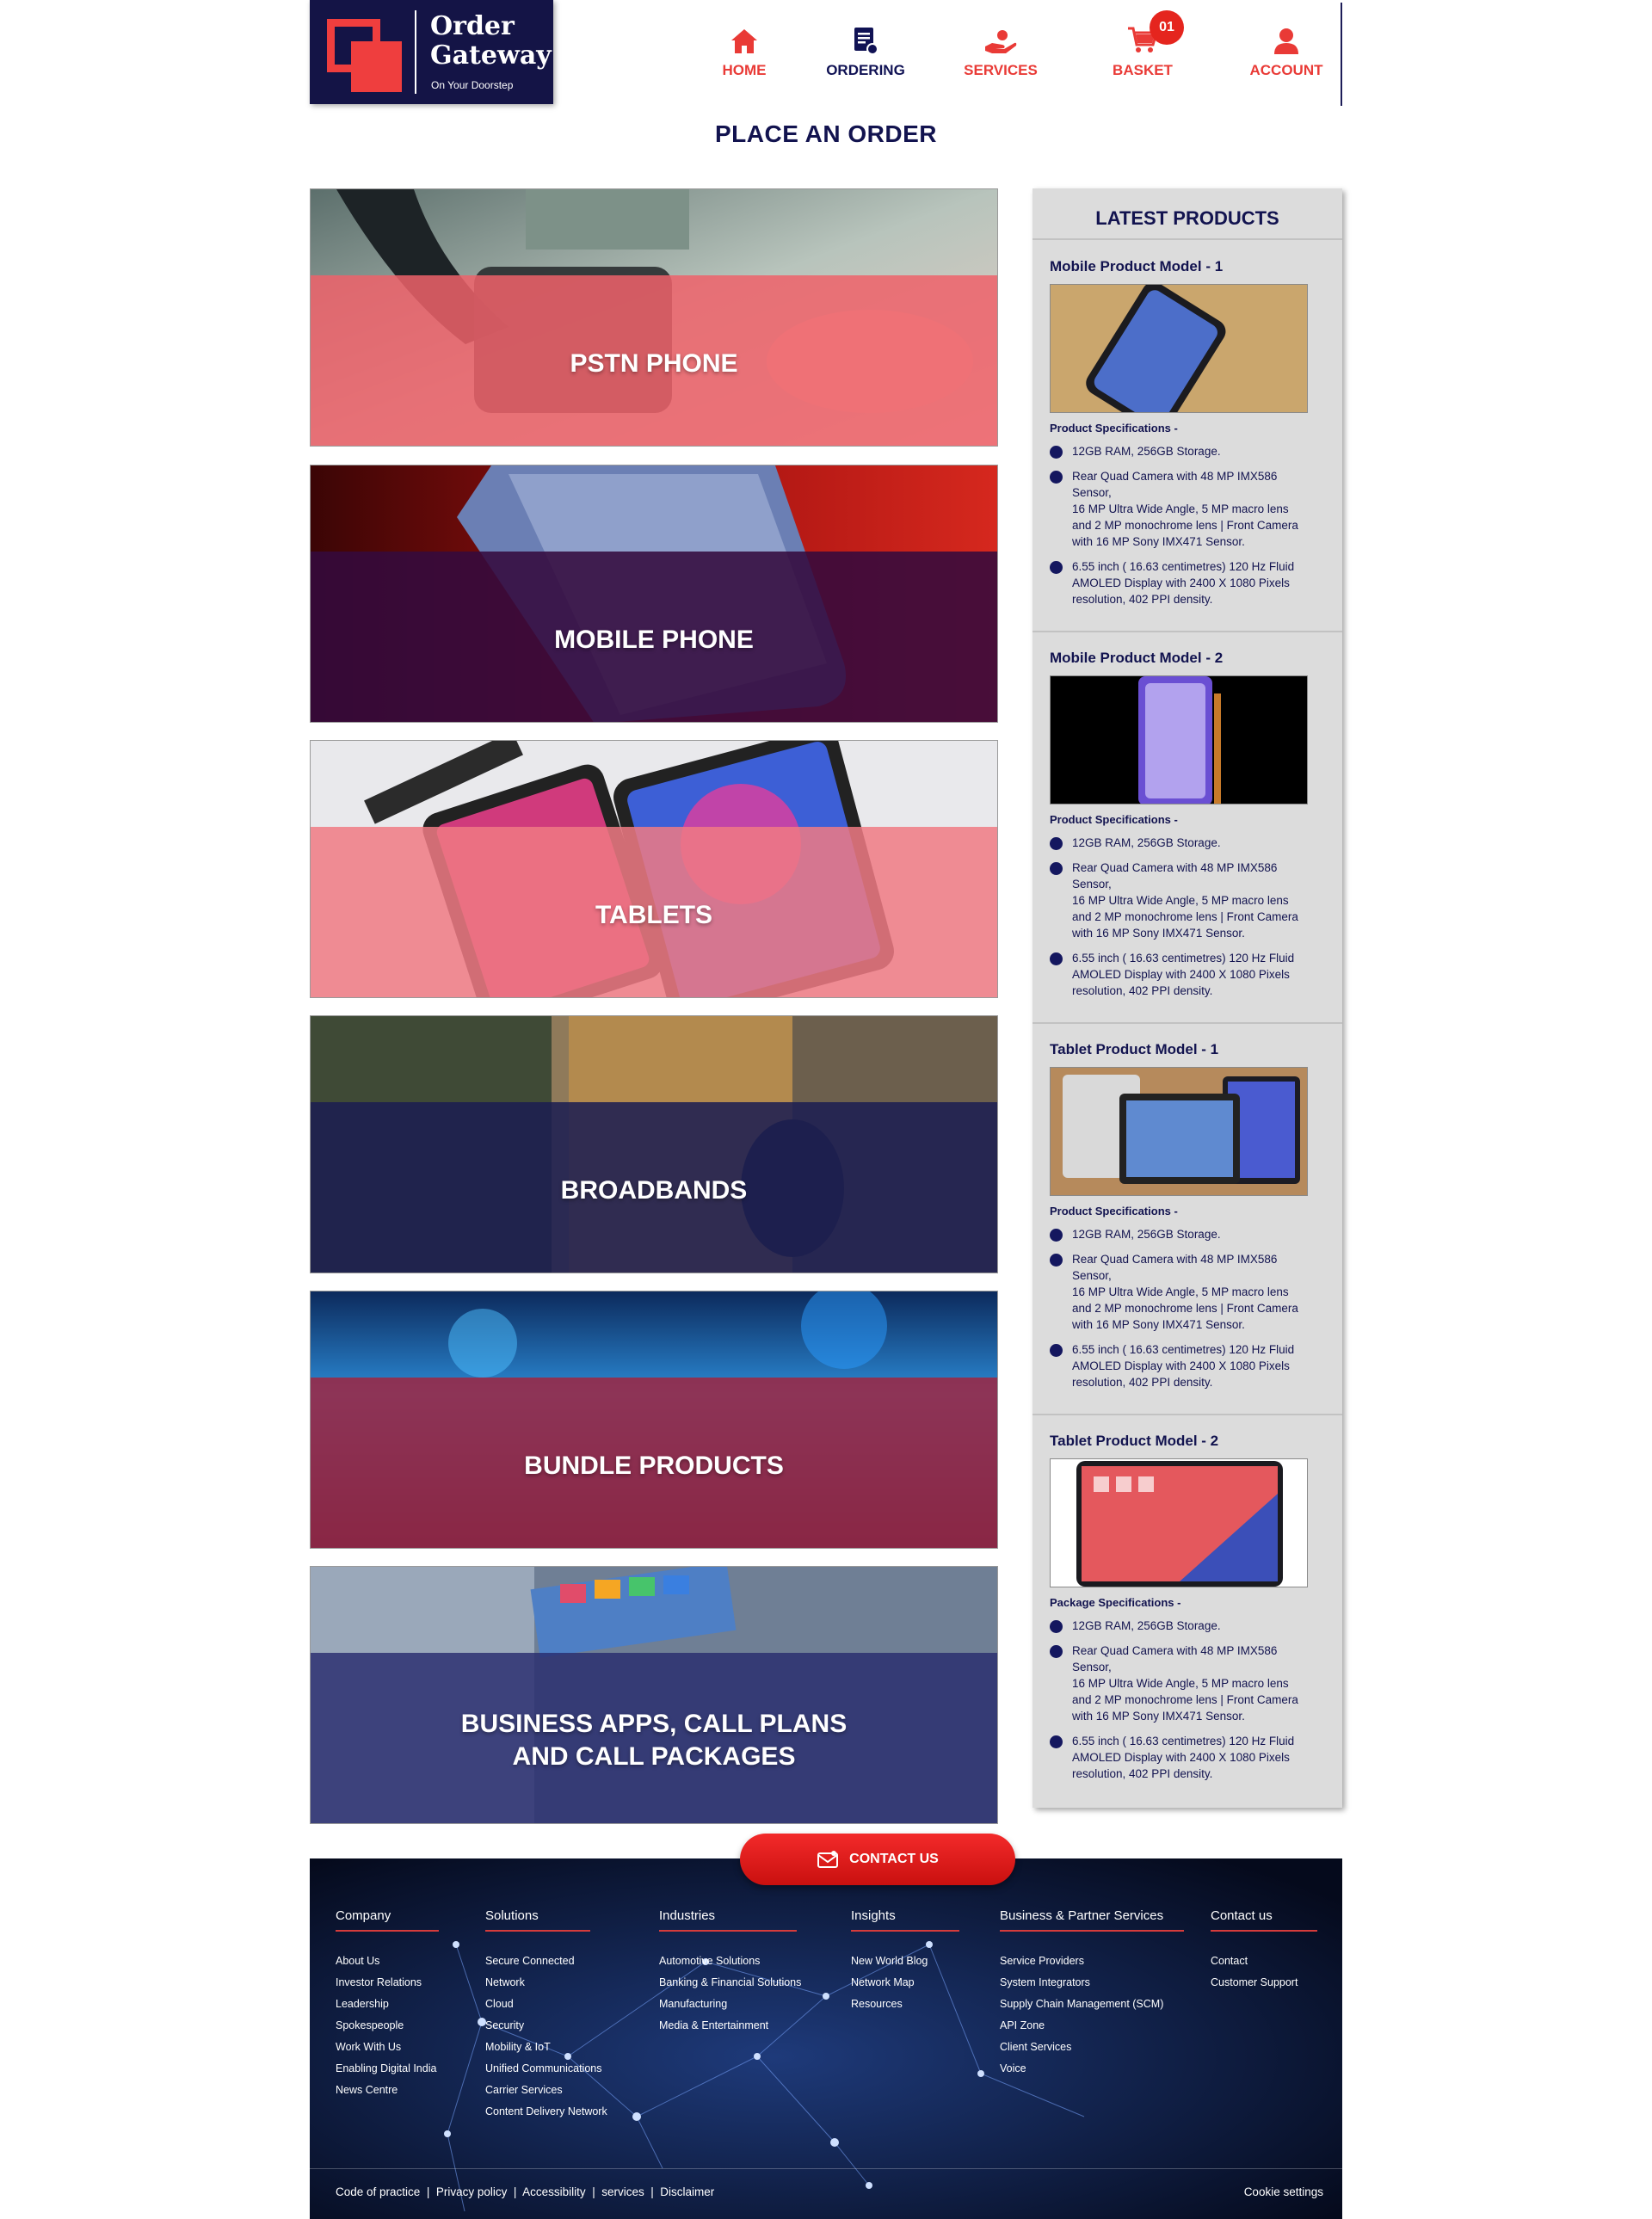 This screenshot has width=1652, height=2219. Describe the element at coordinates (387, 1962) in the screenshot. I see `footer-link: About Us` at that location.